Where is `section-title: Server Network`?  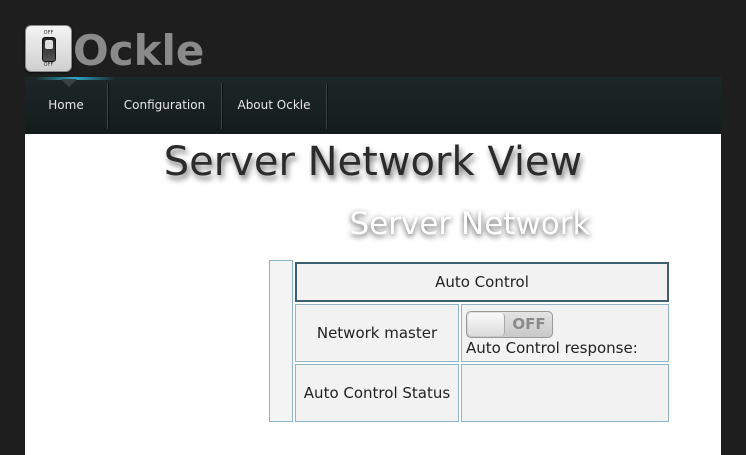 section-title: Server Network is located at coordinates (470, 224).